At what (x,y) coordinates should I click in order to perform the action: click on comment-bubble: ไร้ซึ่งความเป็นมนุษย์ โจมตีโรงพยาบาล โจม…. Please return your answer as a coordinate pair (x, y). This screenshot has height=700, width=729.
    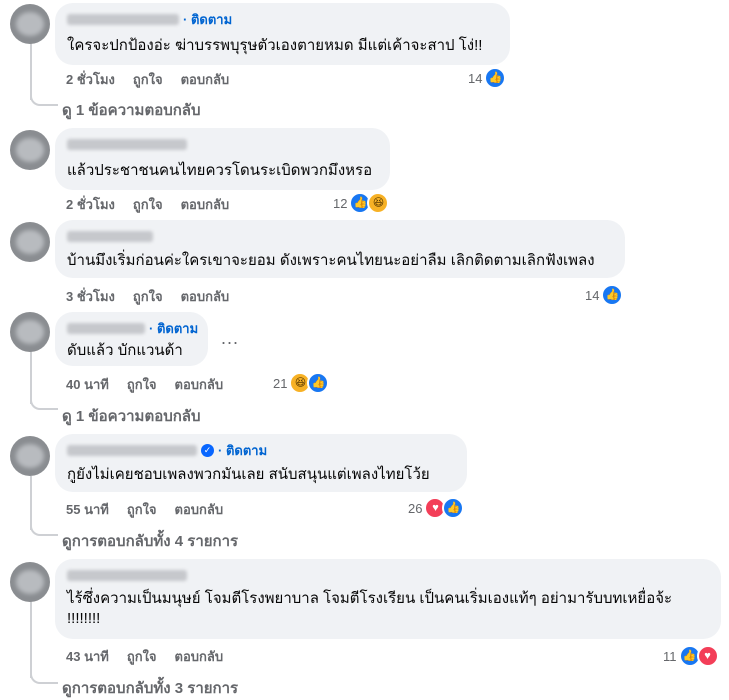
    Looking at the image, I should click on (388, 599).